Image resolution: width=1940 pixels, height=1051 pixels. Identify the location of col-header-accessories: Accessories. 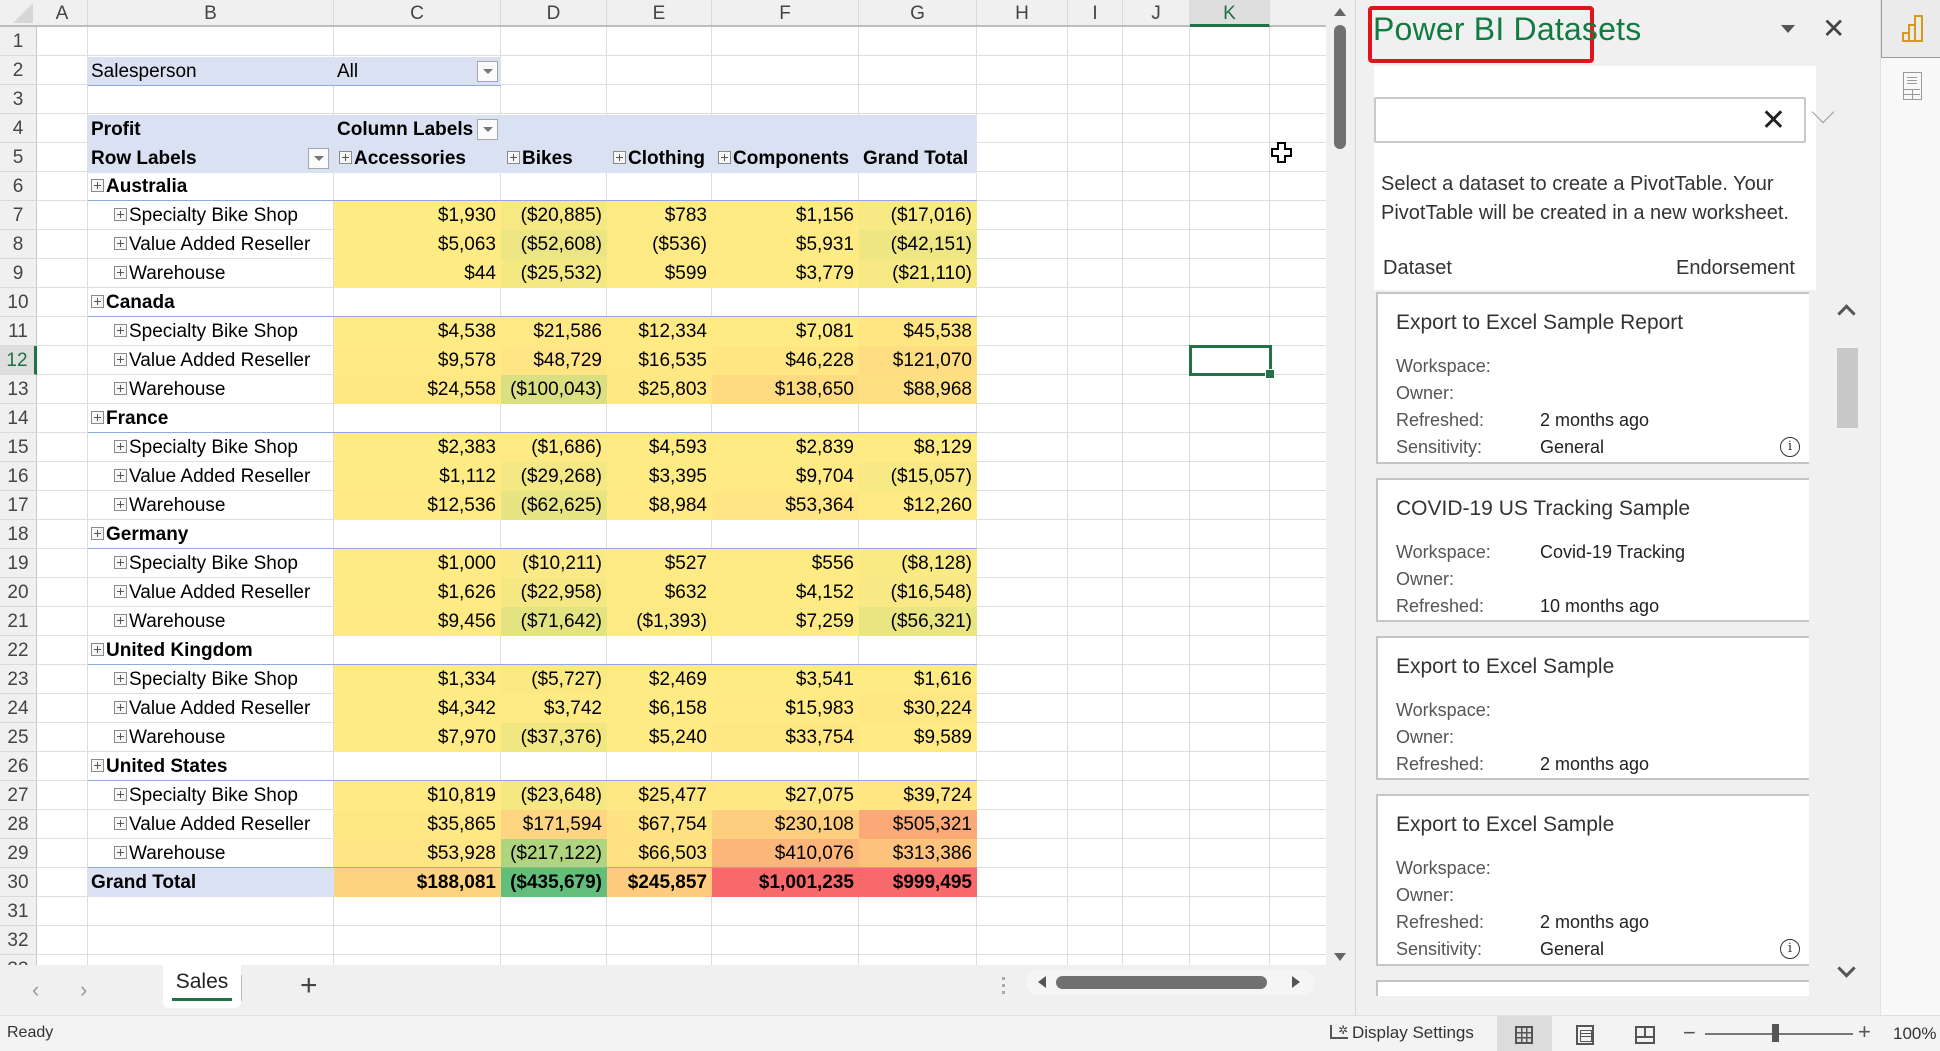
(417, 158).